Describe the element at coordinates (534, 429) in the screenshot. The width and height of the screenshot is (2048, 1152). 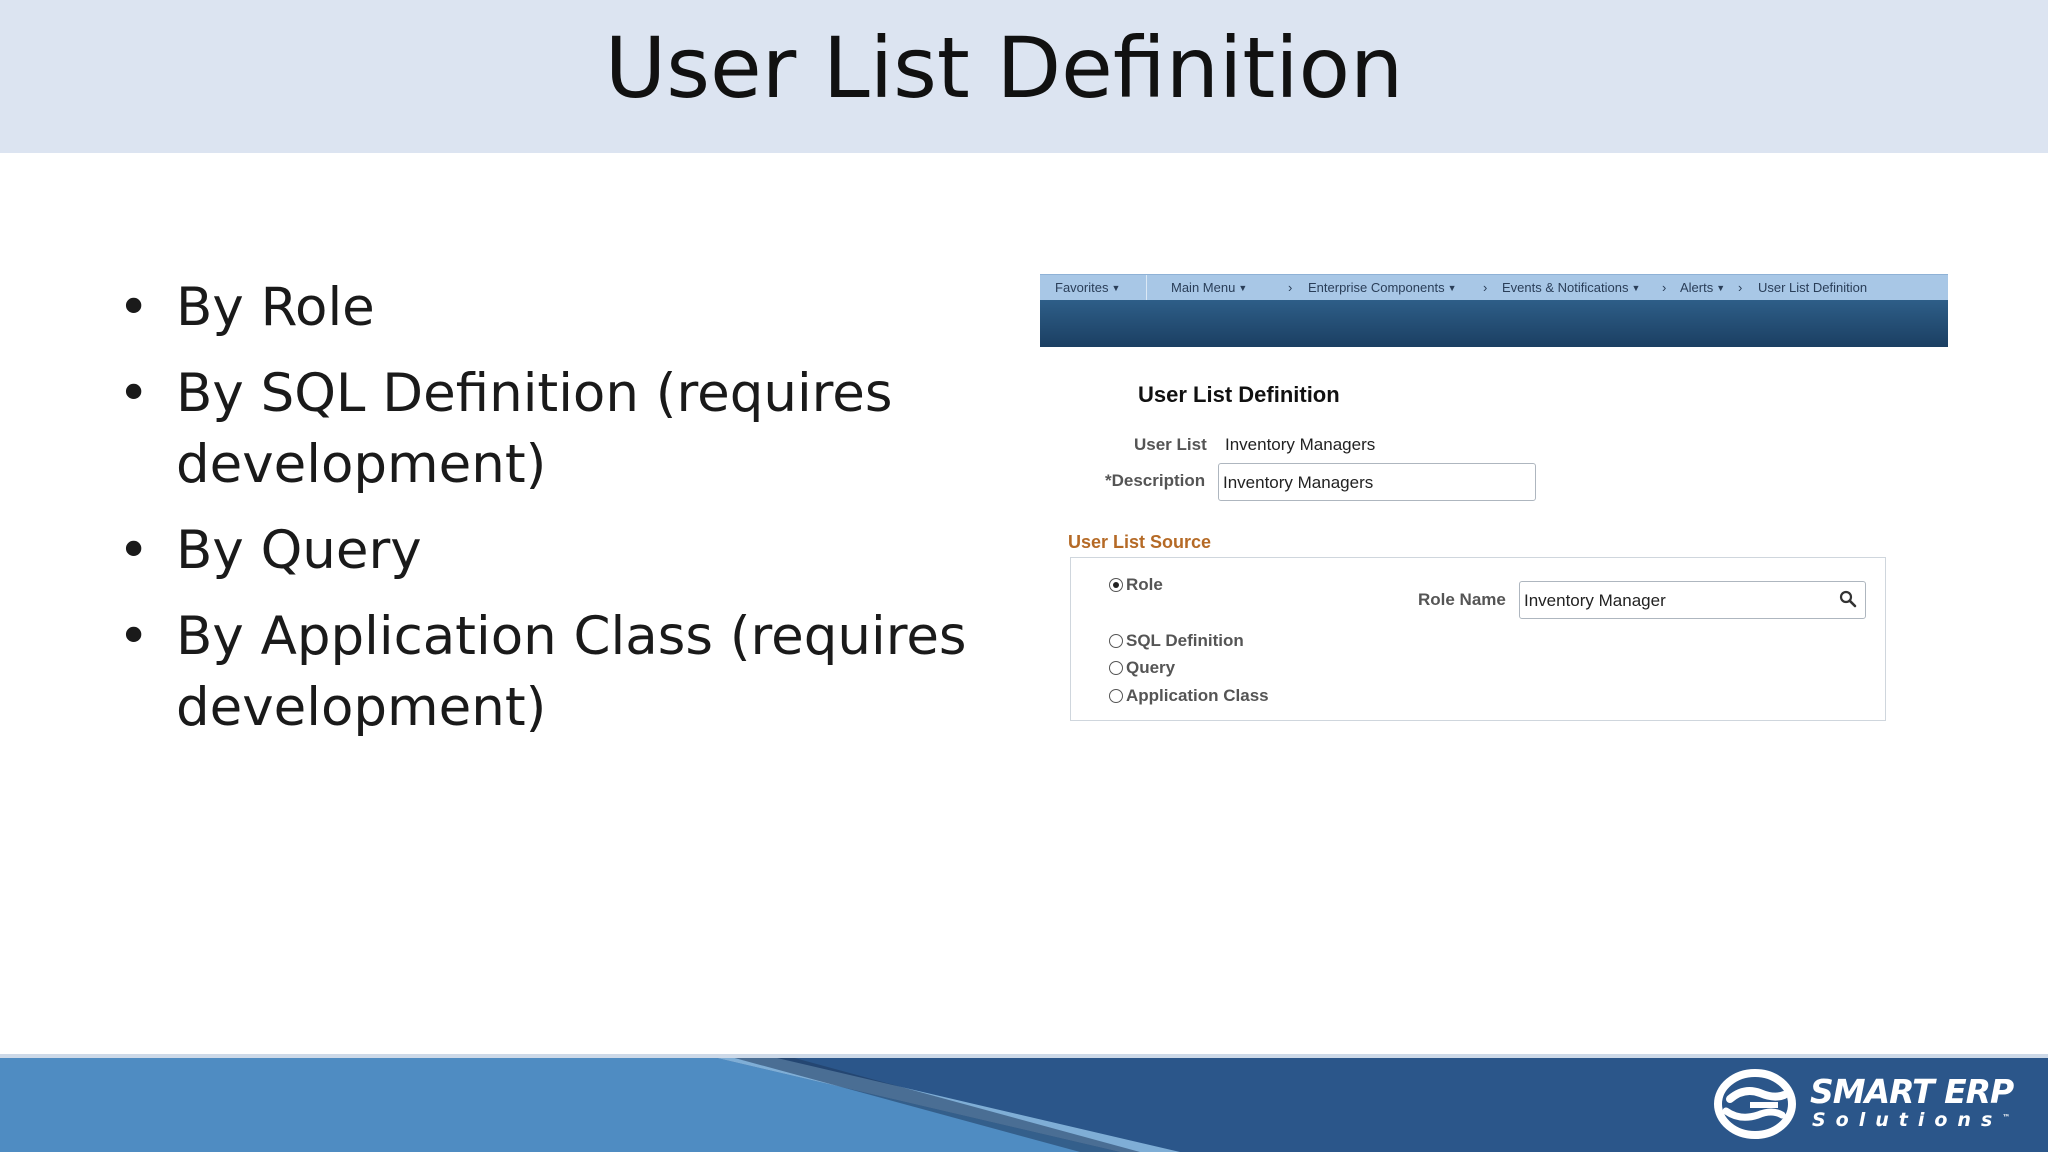
I see `bullet-text: By SQL Definition (requires development)` at that location.